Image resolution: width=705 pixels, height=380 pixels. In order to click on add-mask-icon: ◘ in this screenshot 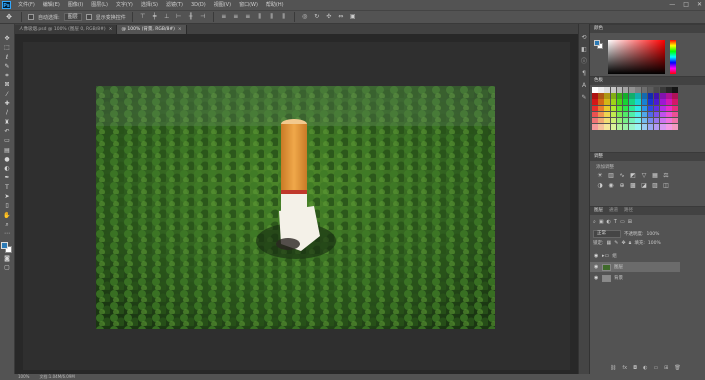, I will do `click(635, 368)`.